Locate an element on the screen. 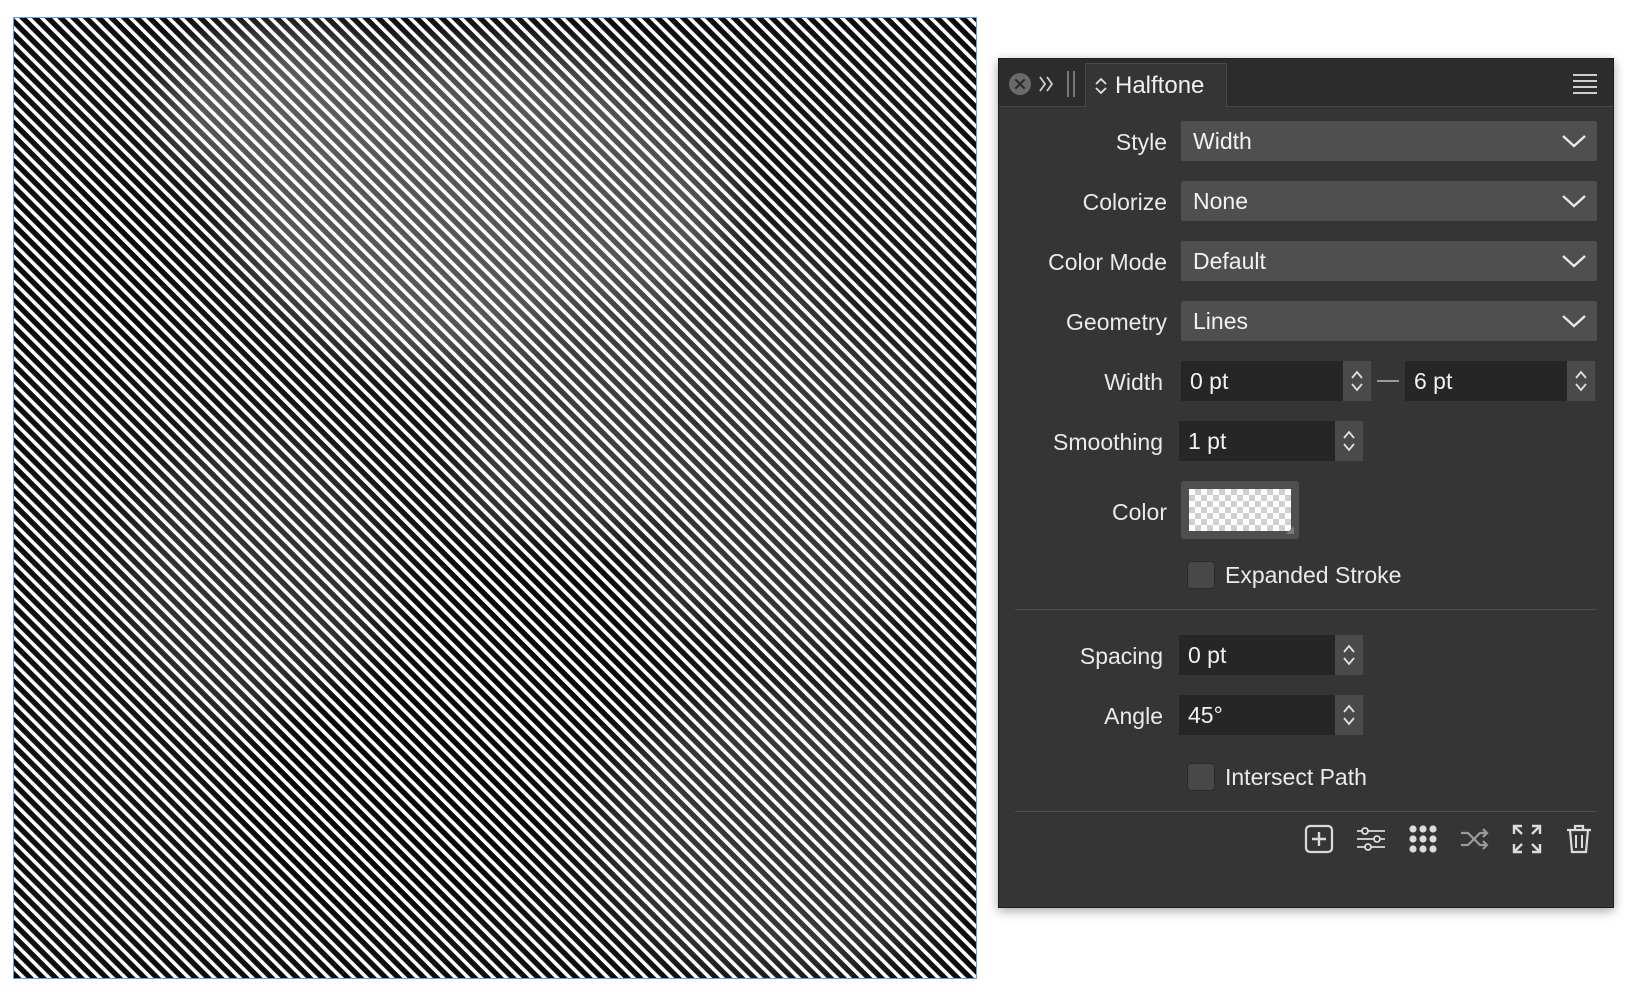  width-label: Width is located at coordinates (1133, 382).